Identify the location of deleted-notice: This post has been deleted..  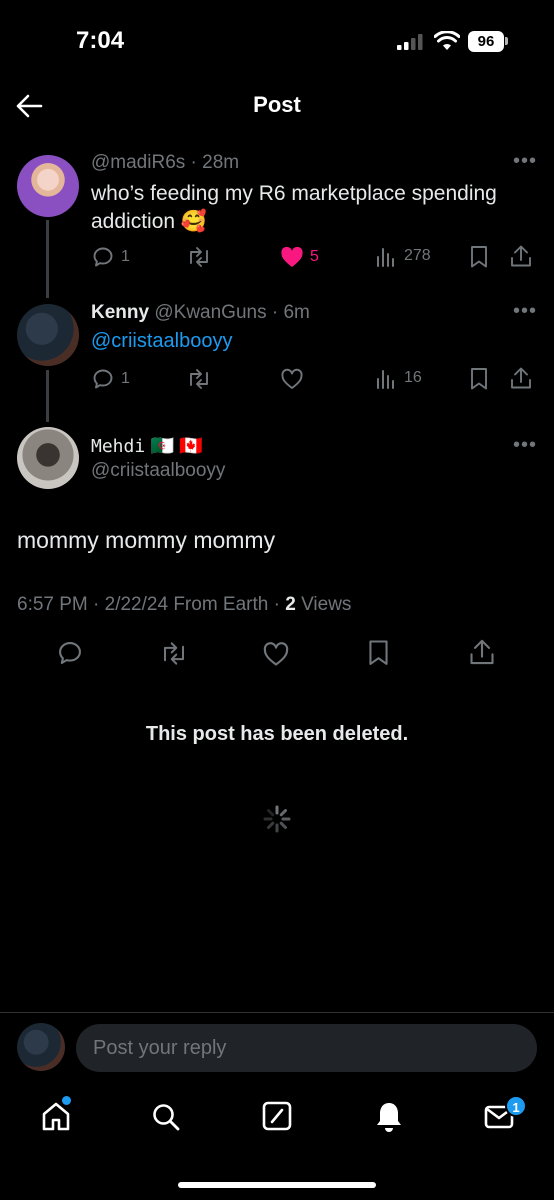
(277, 734).